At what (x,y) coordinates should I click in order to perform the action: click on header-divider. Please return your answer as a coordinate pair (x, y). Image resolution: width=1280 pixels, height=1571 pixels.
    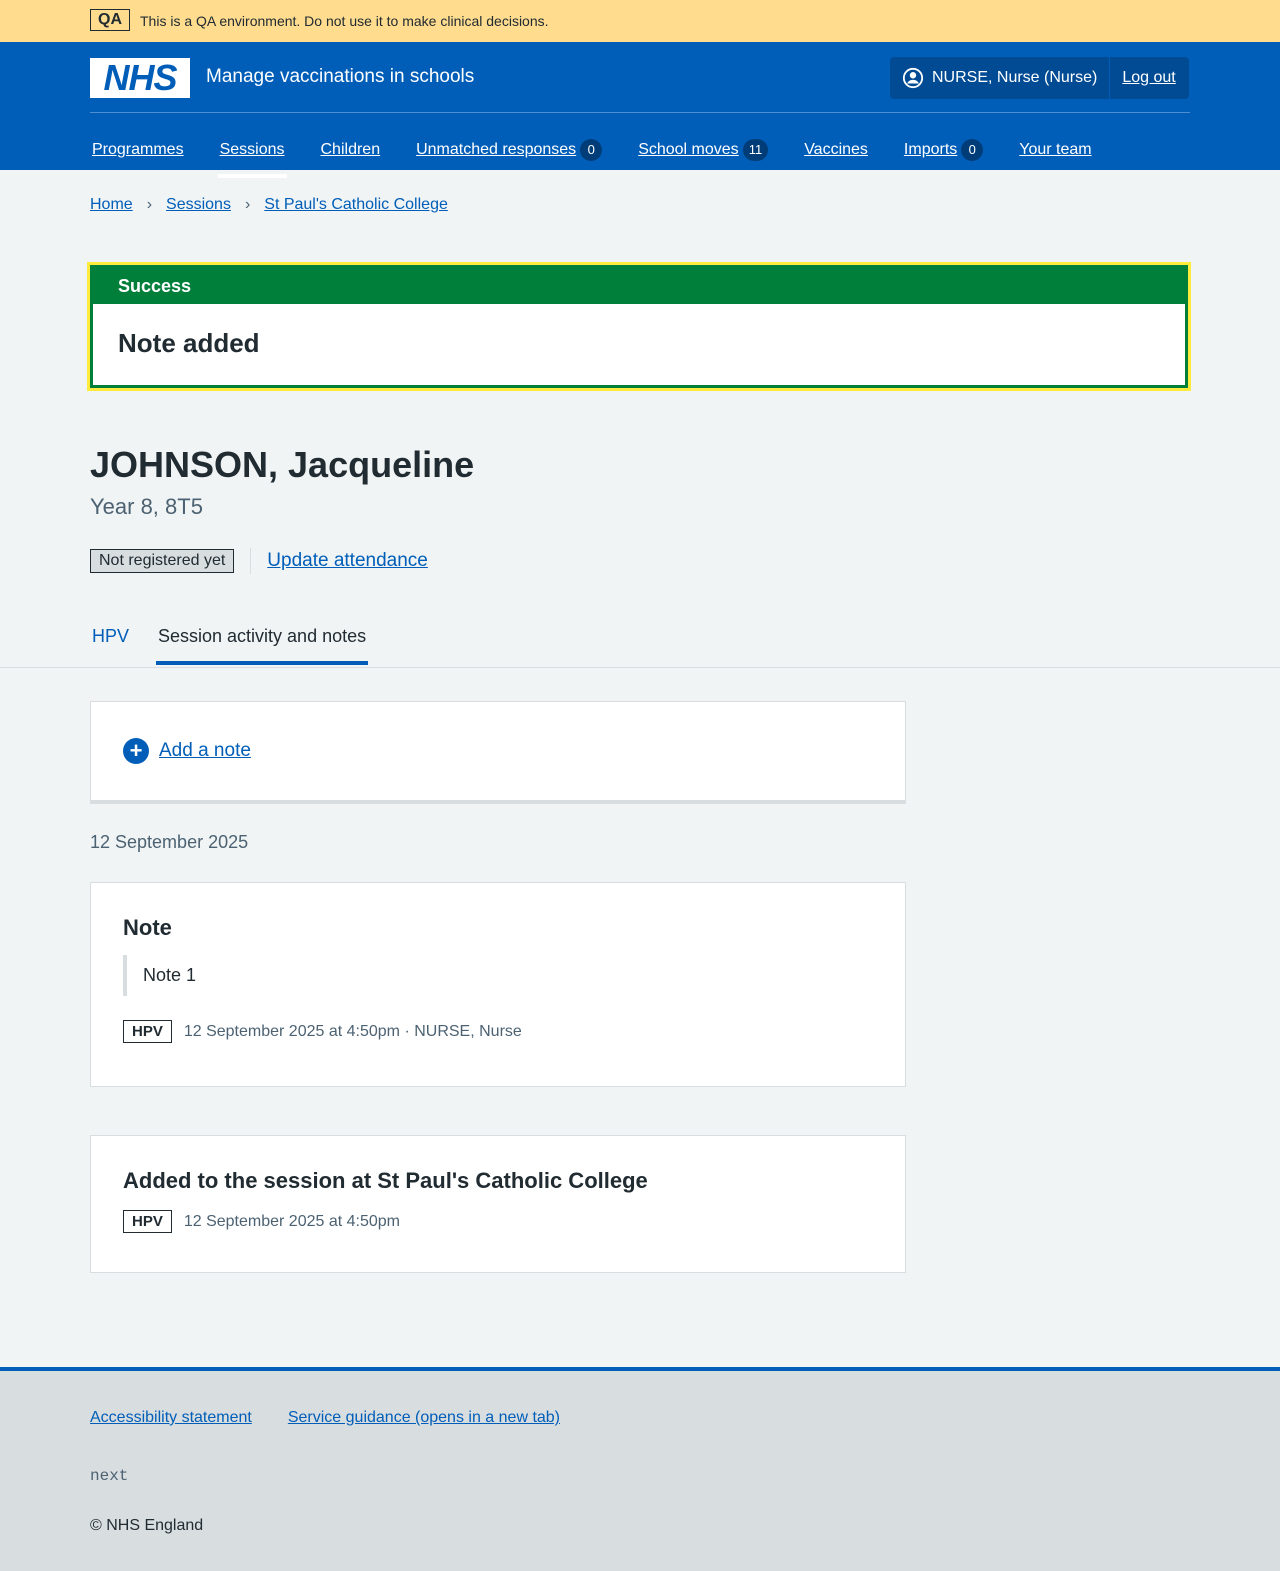
    Looking at the image, I should click on (640, 112).